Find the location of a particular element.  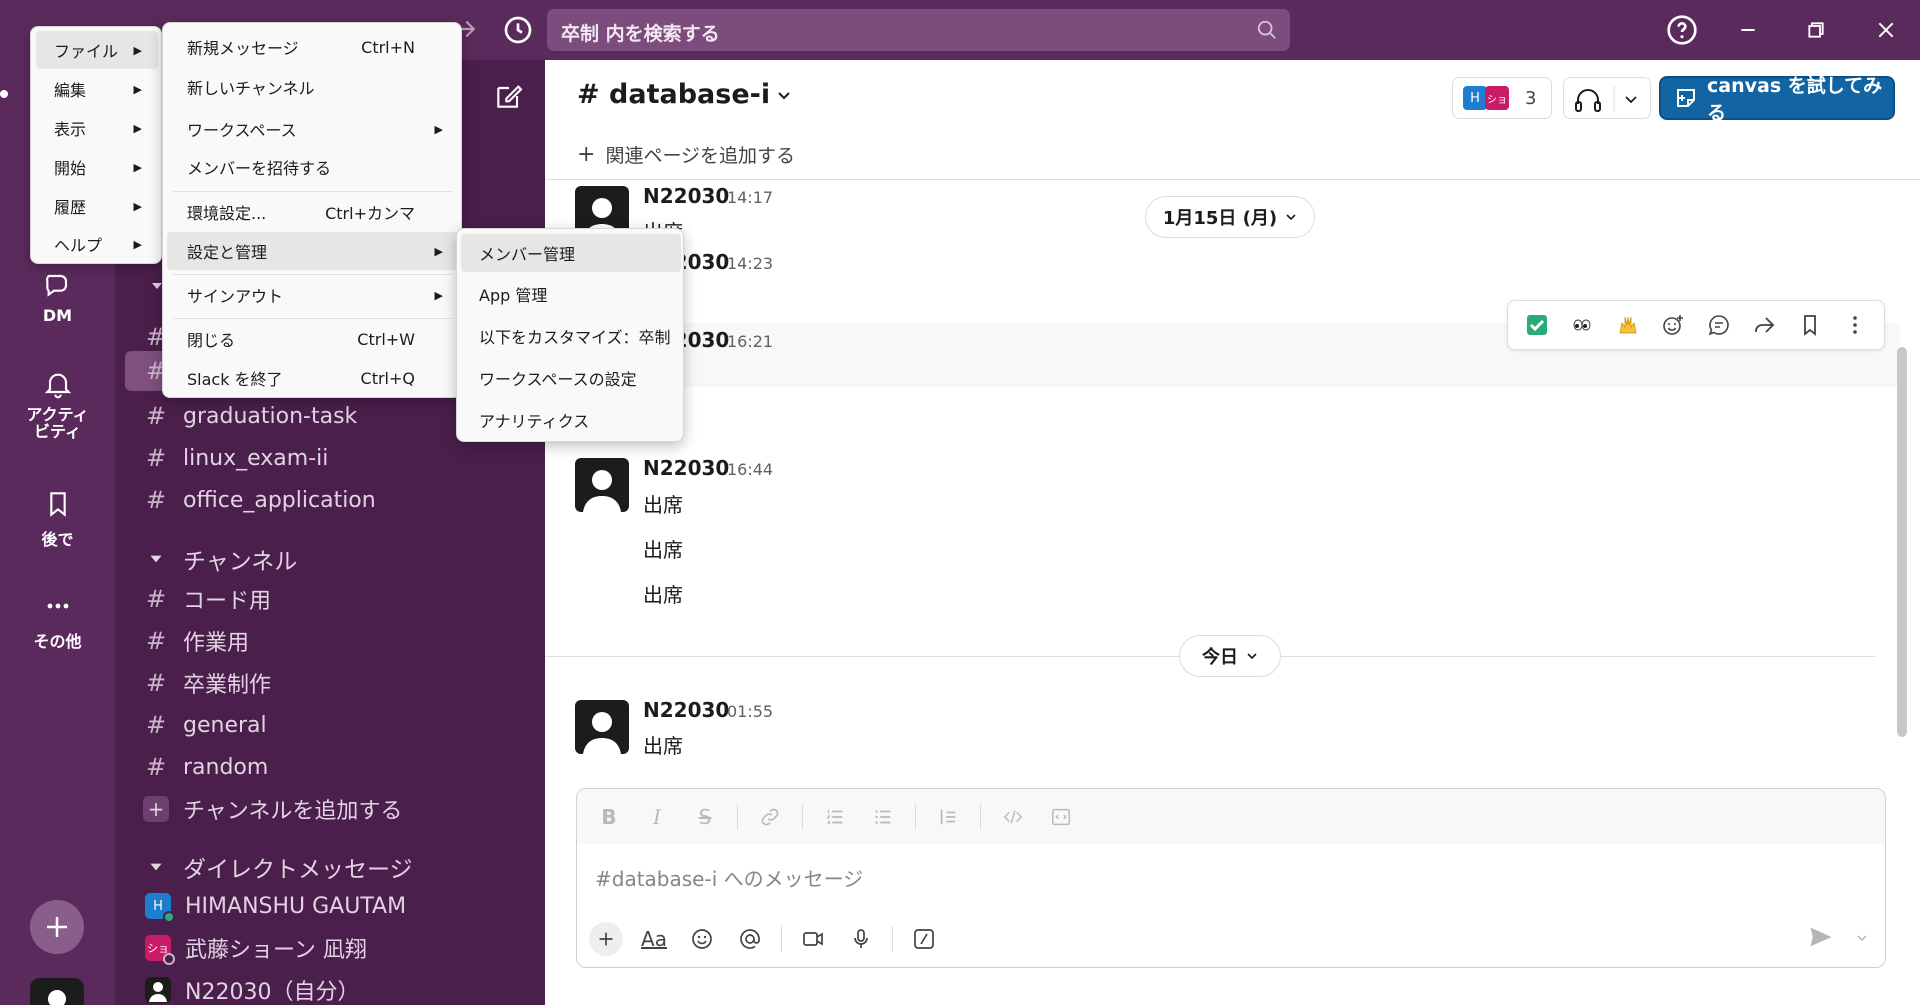

dm-muto: ショ 武藤ショーン 凪翔 is located at coordinates (330, 948).